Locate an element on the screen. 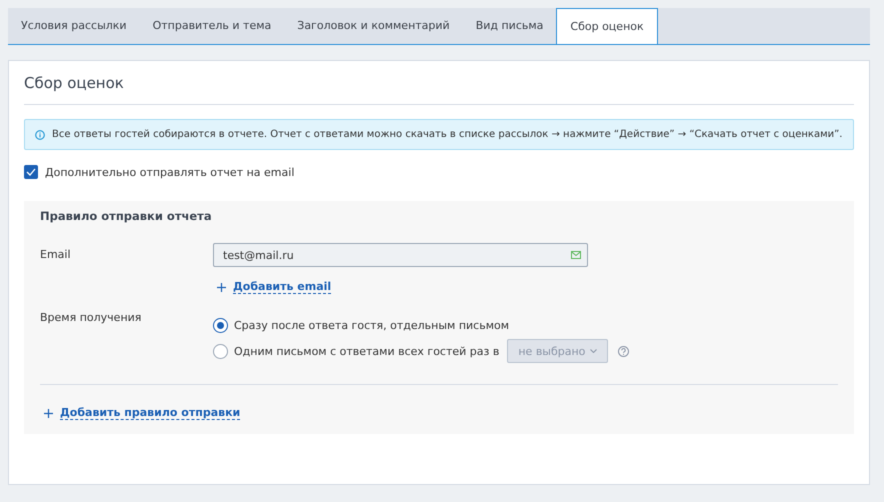 The width and height of the screenshot is (884, 502). tab: Заголовок и комментарий is located at coordinates (373, 26).